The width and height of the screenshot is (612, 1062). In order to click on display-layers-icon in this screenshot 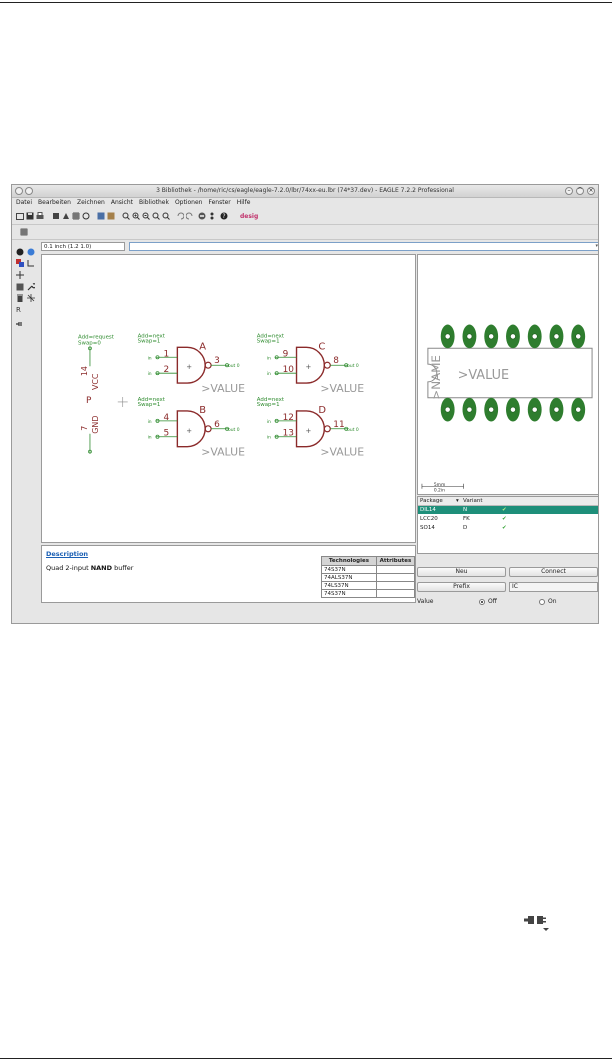, I will do `click(20, 263)`.